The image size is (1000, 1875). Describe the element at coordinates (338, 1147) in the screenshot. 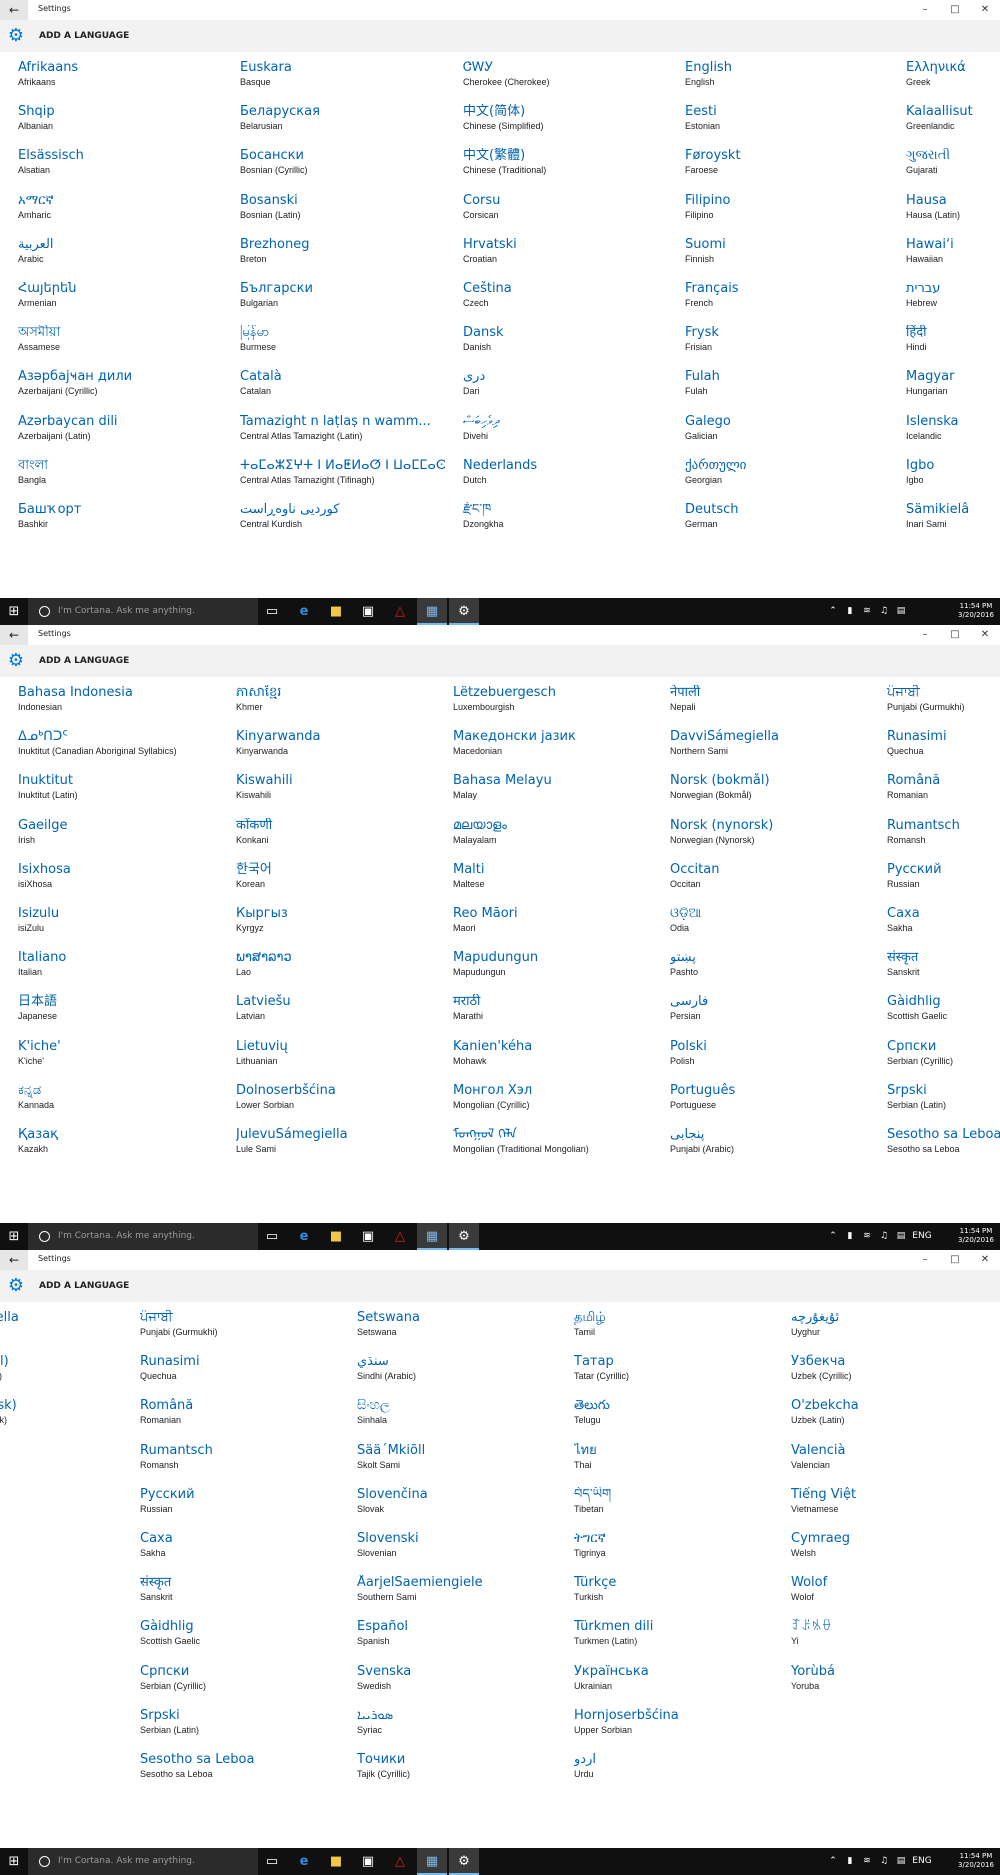

I see `language-item: JulevuSámegiella Lule Sami` at that location.